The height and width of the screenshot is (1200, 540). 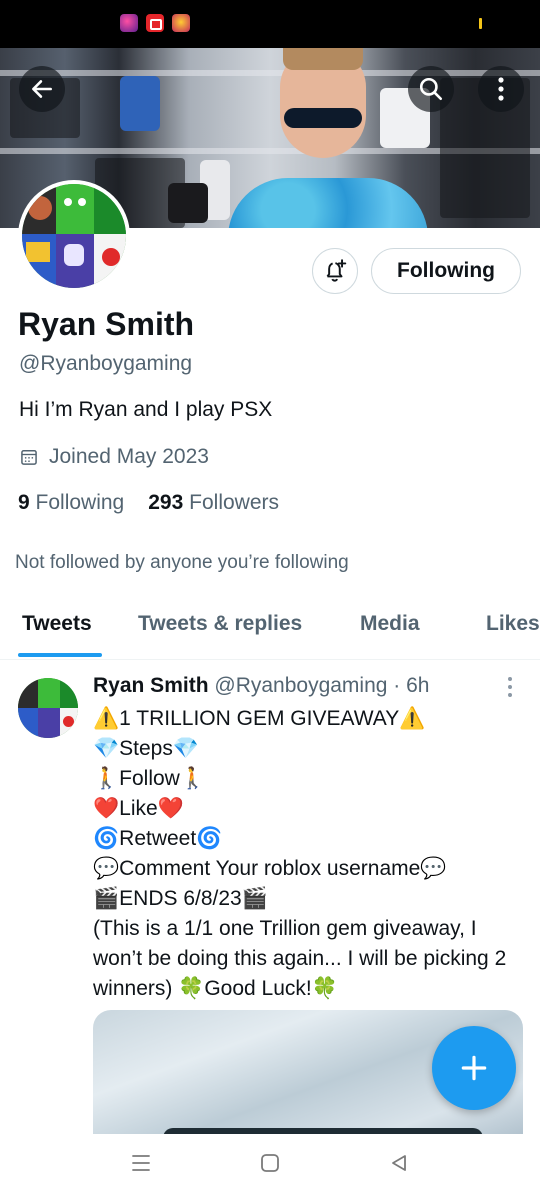 I want to click on followers-count: 293, so click(x=166, y=502).